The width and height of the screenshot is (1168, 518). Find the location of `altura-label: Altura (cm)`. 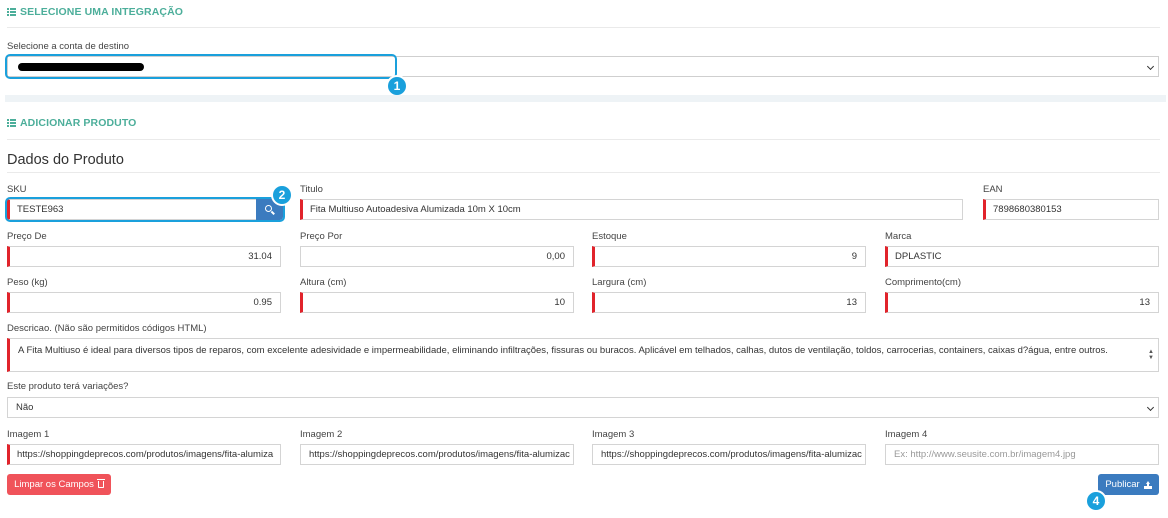

altura-label: Altura (cm) is located at coordinates (323, 282).